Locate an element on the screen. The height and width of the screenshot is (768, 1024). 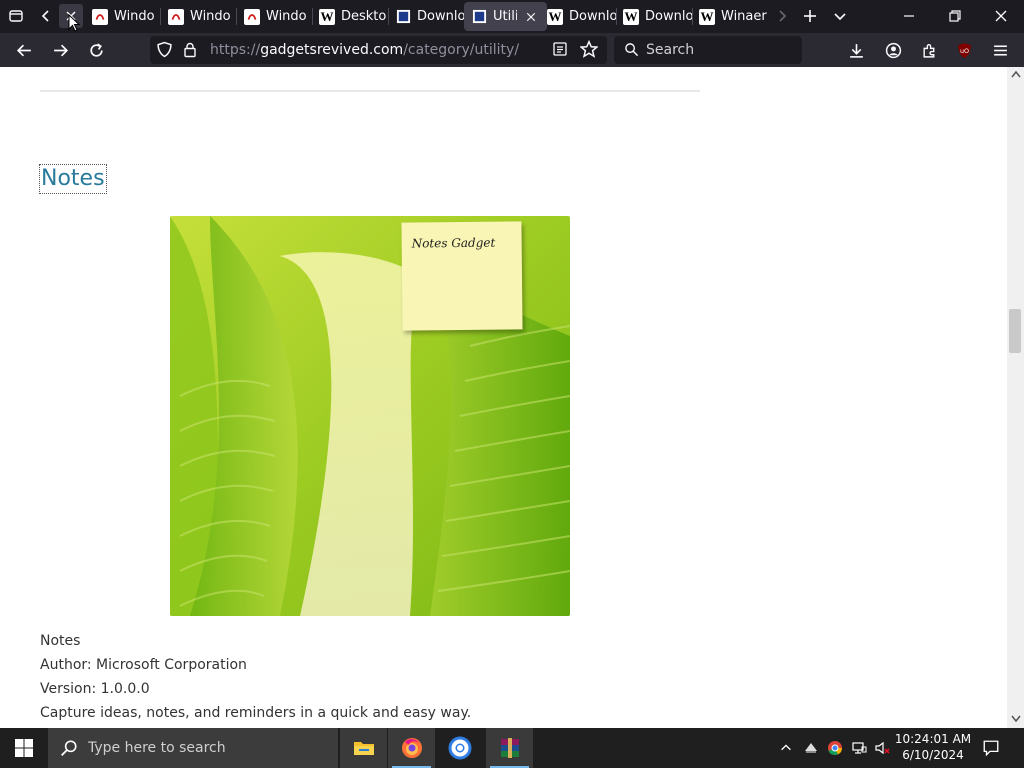
taskbar-search-box: Type here to search is located at coordinates (193, 748).